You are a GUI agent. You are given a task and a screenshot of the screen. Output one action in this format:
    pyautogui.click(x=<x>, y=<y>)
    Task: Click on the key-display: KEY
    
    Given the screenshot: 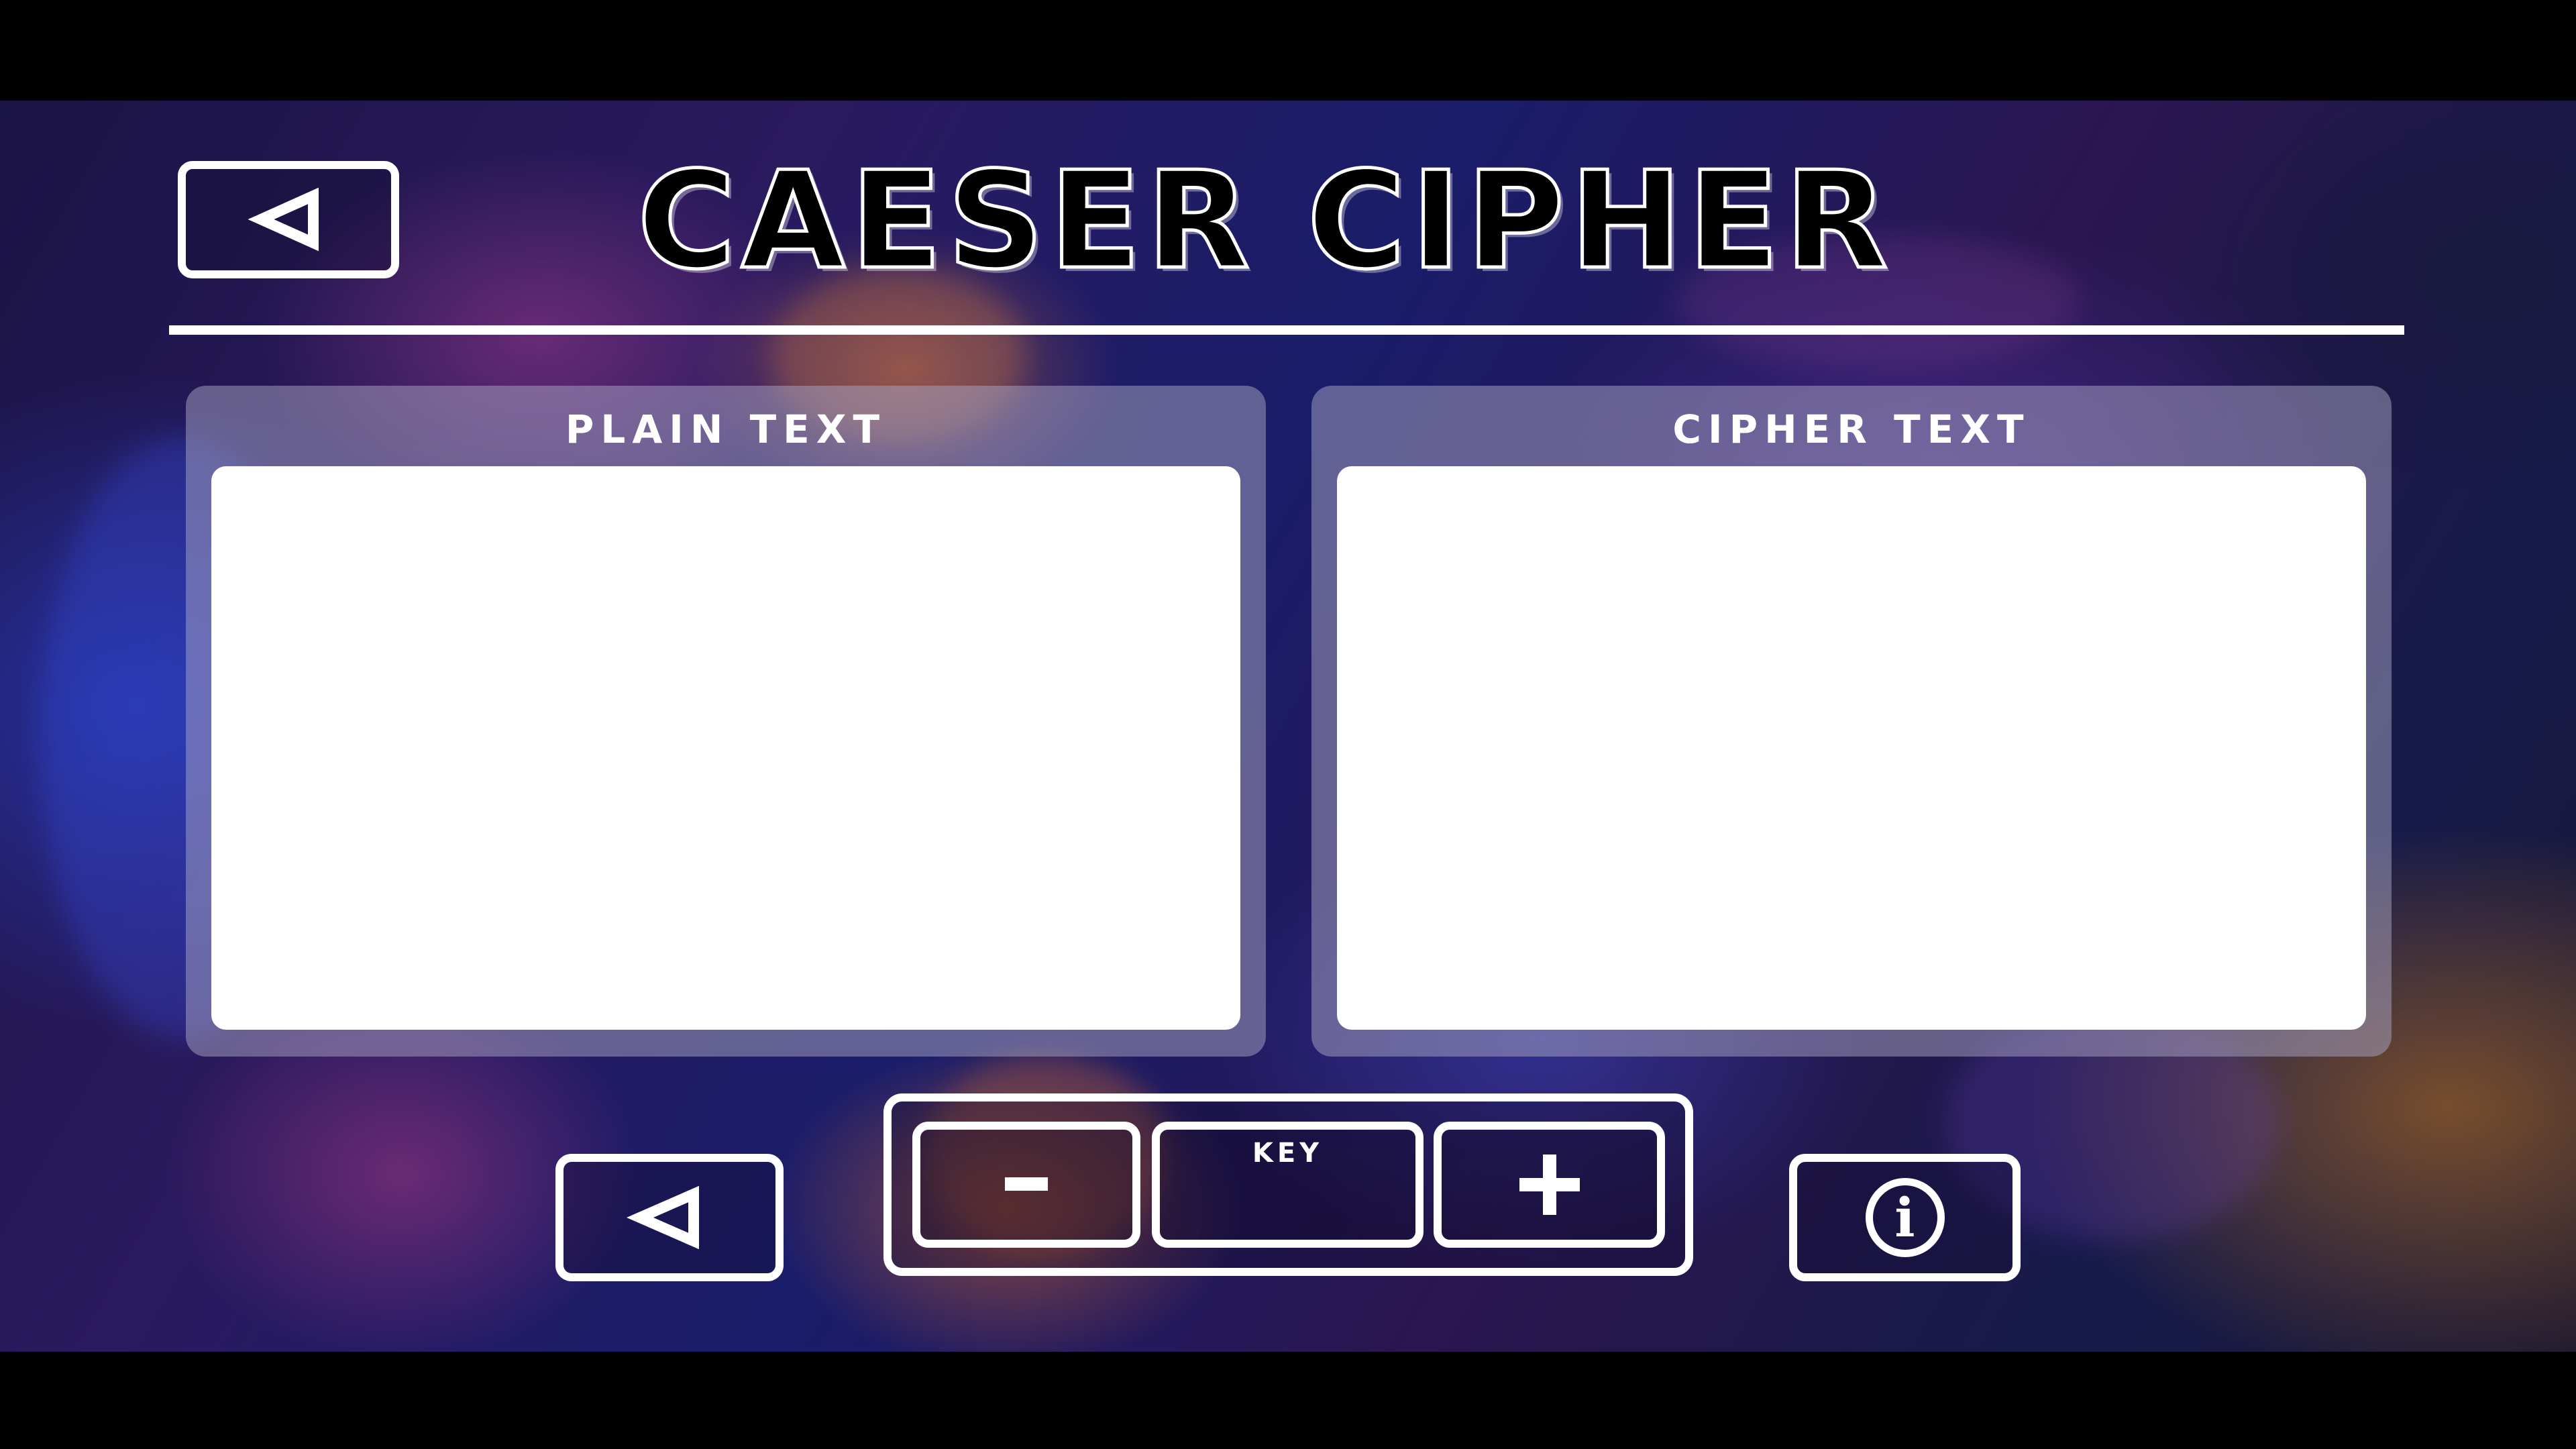 What is the action you would take?
    pyautogui.click(x=1288, y=1185)
    